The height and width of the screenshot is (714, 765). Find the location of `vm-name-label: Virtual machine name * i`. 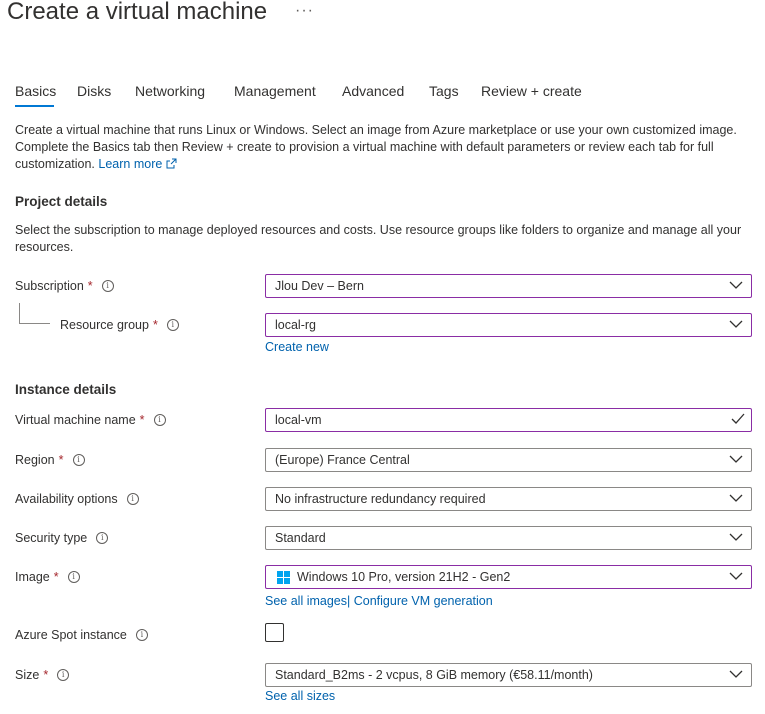

vm-name-label: Virtual machine name * i is located at coordinates (90, 420).